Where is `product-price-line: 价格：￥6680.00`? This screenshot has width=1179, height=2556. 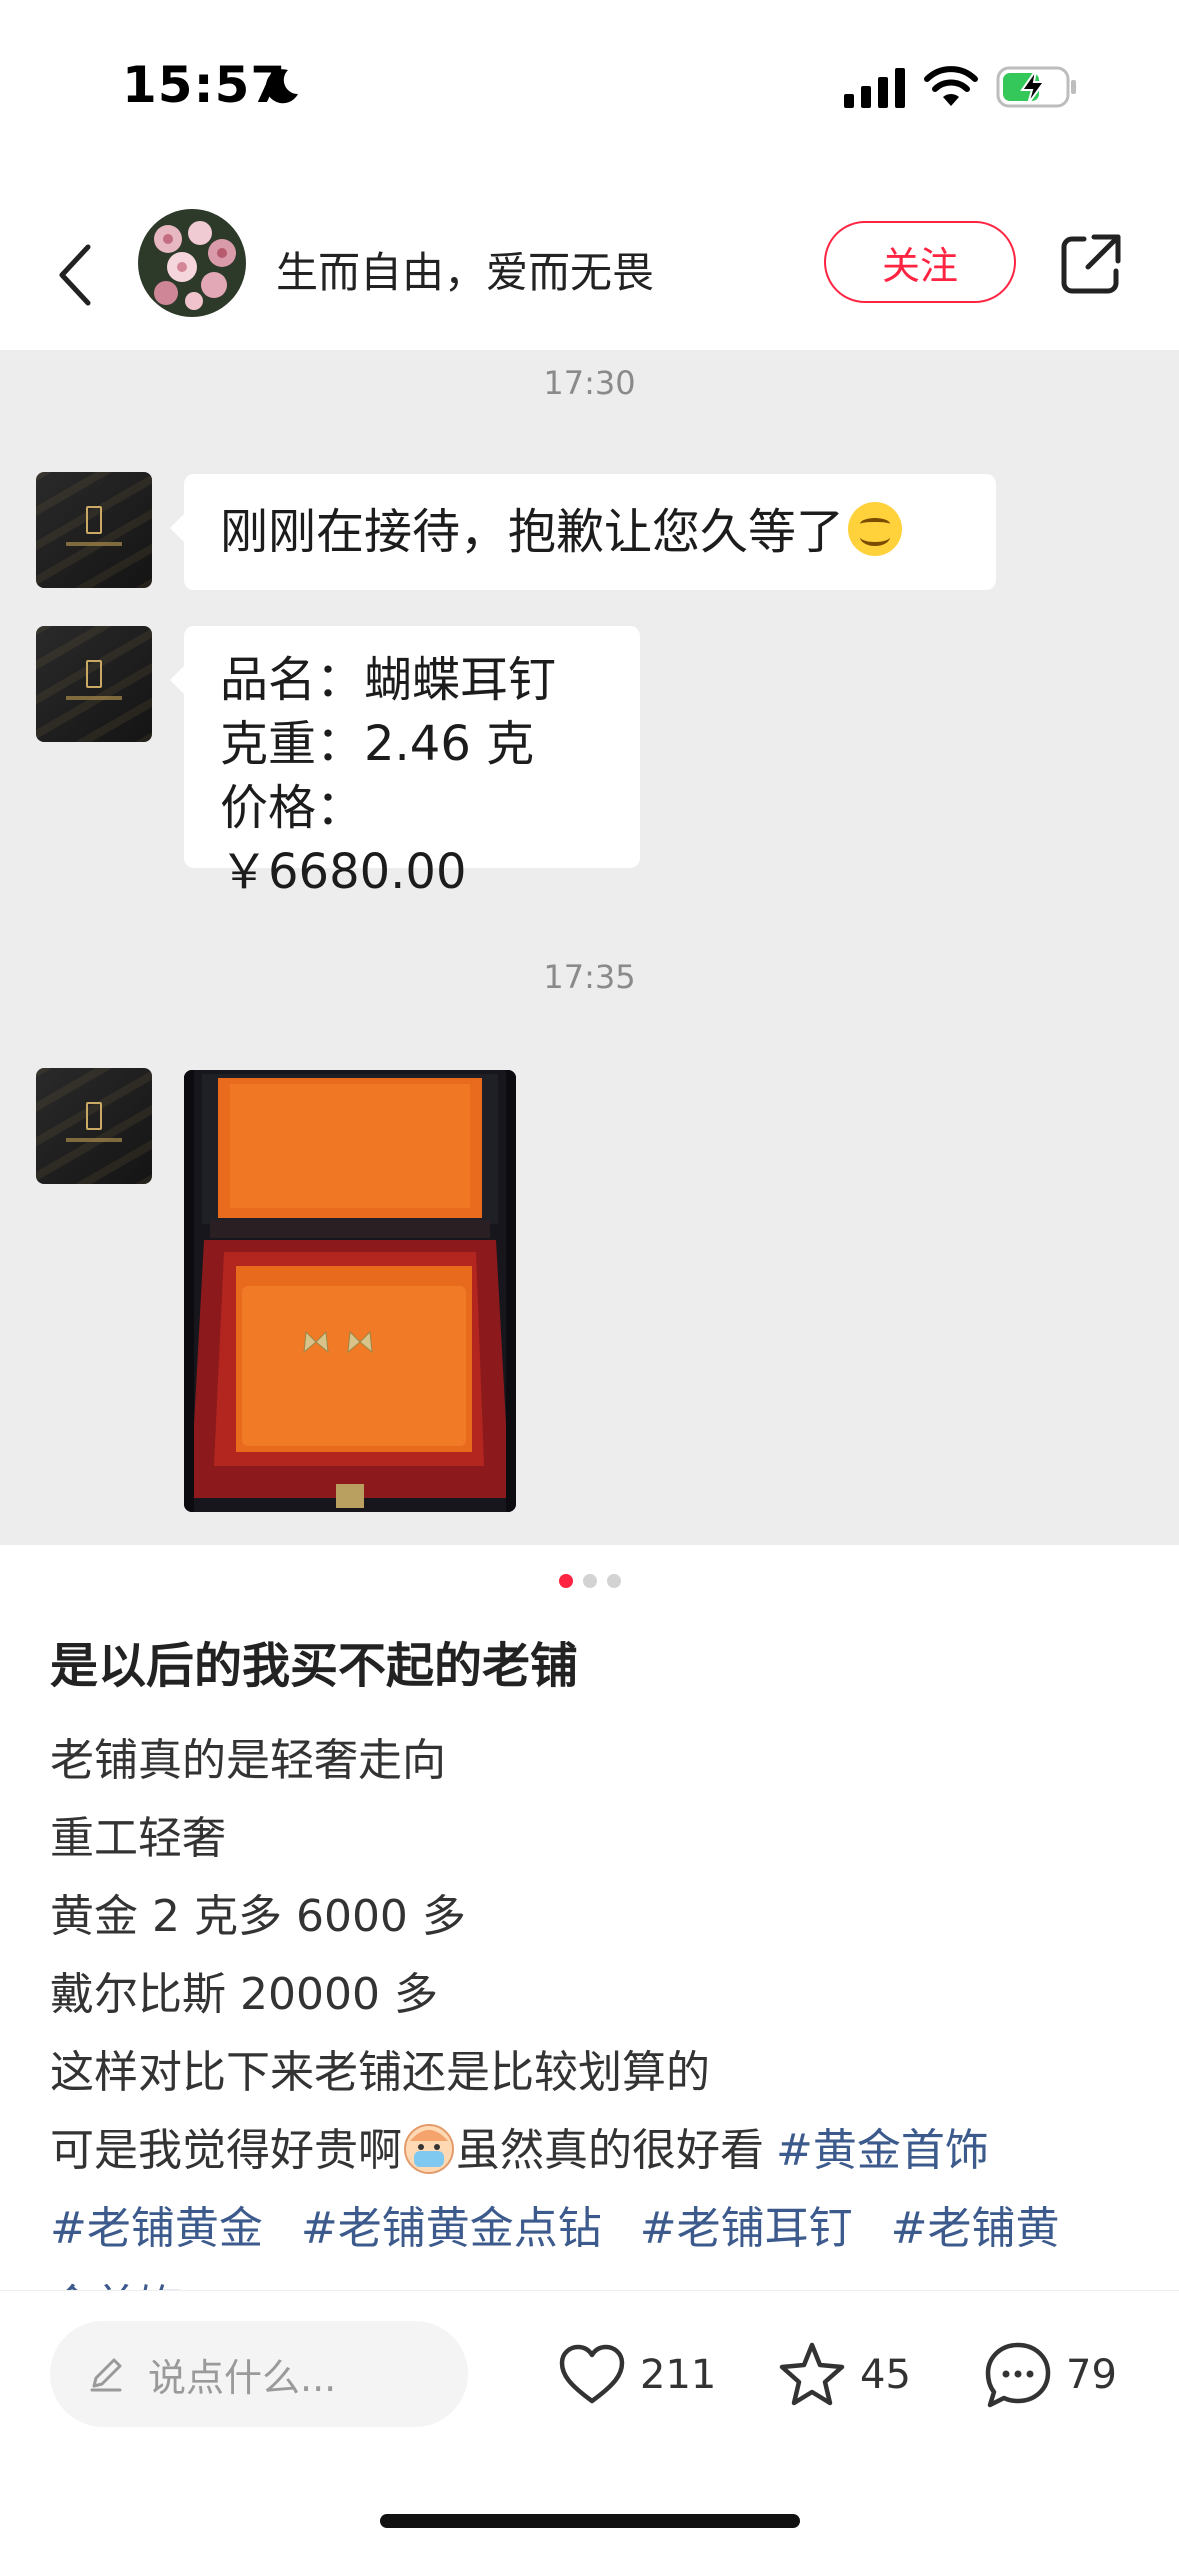 product-price-line: 价格：￥6680.00 is located at coordinates (343, 840).